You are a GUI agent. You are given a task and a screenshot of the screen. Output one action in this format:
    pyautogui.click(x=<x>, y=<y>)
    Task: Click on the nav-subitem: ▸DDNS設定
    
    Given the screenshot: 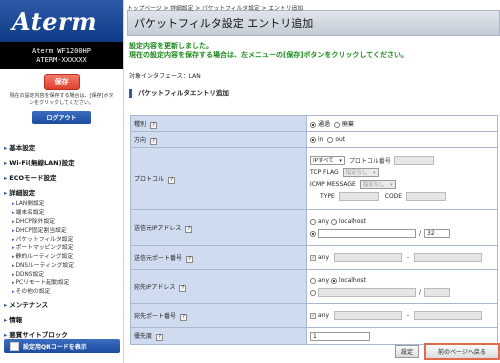 What is the action you would take?
    pyautogui.click(x=61, y=274)
    